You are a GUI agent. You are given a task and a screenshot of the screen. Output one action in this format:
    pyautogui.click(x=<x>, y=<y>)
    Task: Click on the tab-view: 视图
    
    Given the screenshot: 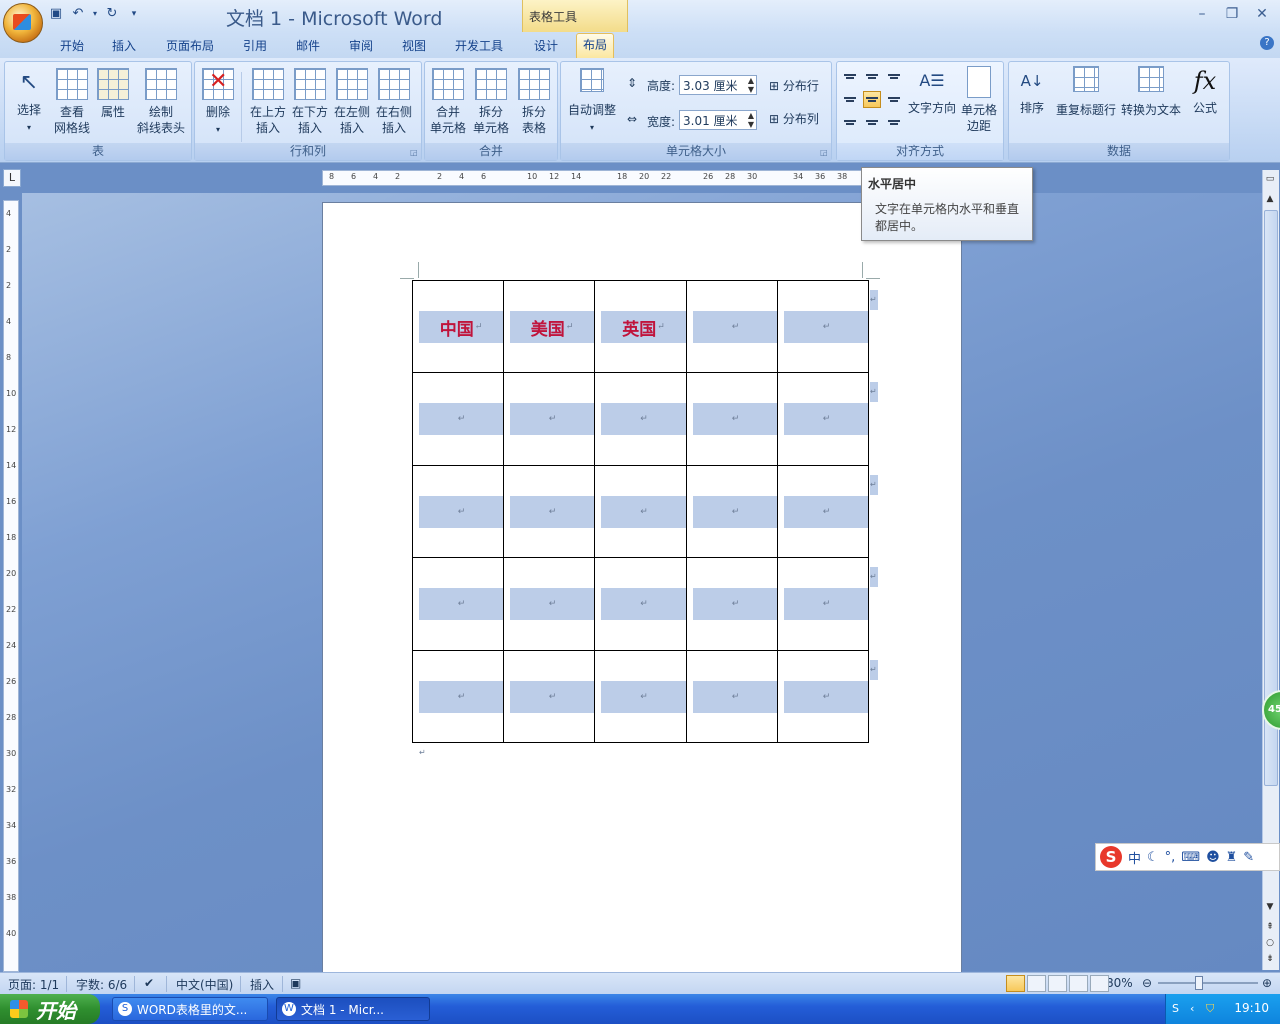 What is the action you would take?
    pyautogui.click(x=414, y=46)
    